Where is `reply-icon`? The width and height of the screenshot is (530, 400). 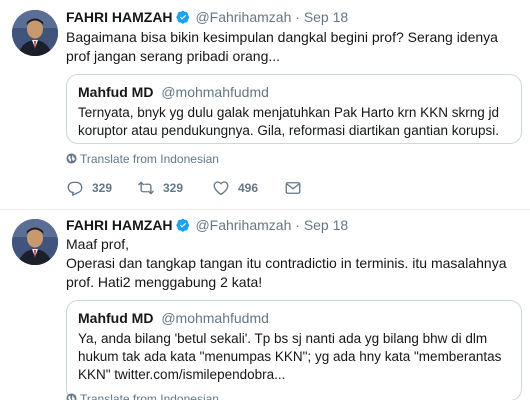
reply-icon is located at coordinates (75, 188).